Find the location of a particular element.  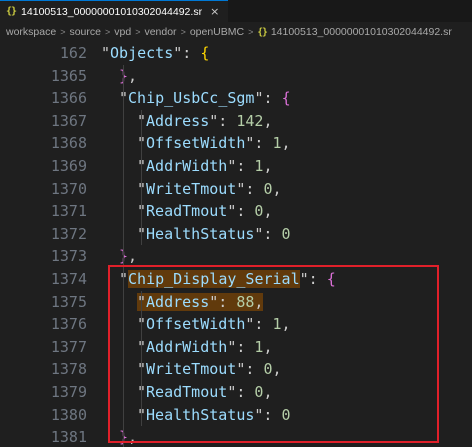

json-number: 88 is located at coordinates (245, 301).